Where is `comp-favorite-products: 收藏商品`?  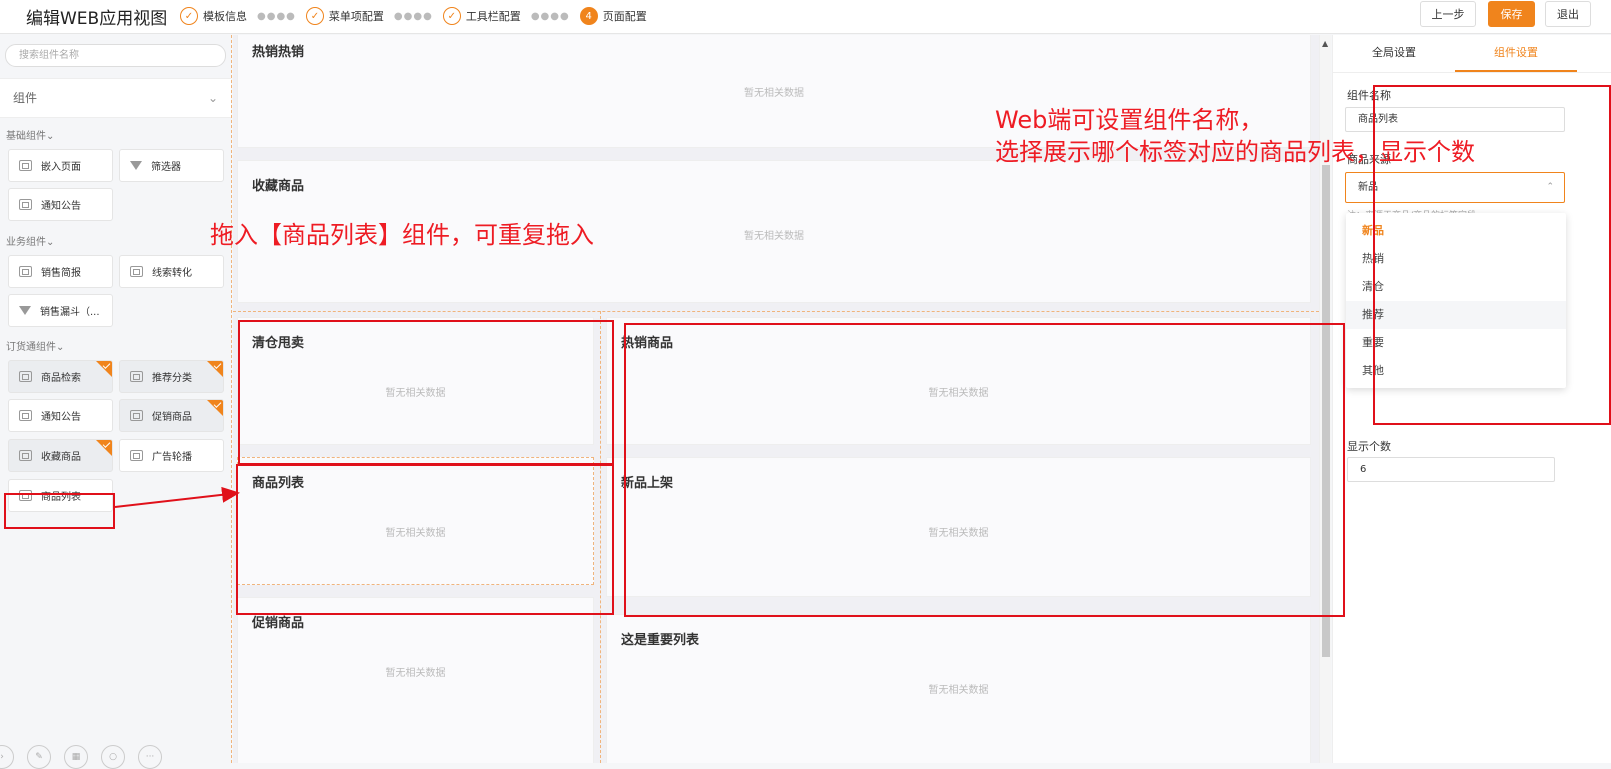 comp-favorite-products: 收藏商品 is located at coordinates (60, 455).